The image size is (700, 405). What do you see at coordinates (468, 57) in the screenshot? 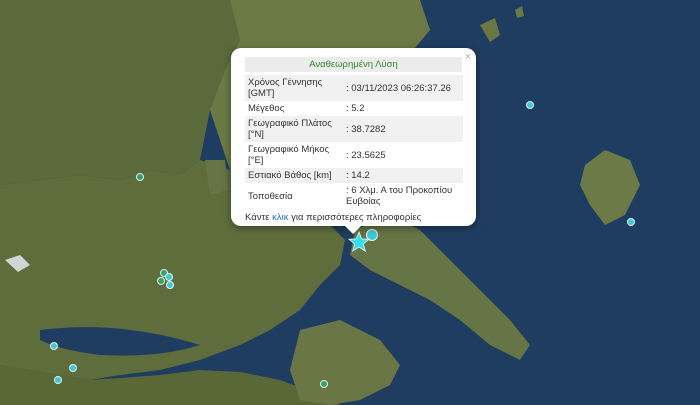
I see `close-icon: ×` at bounding box center [468, 57].